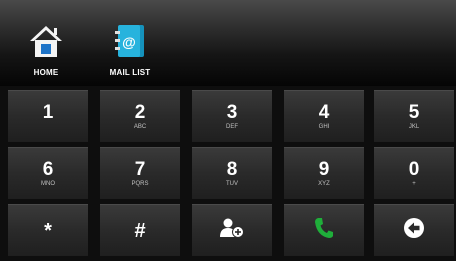  I want to click on key-digit: *, so click(48, 230).